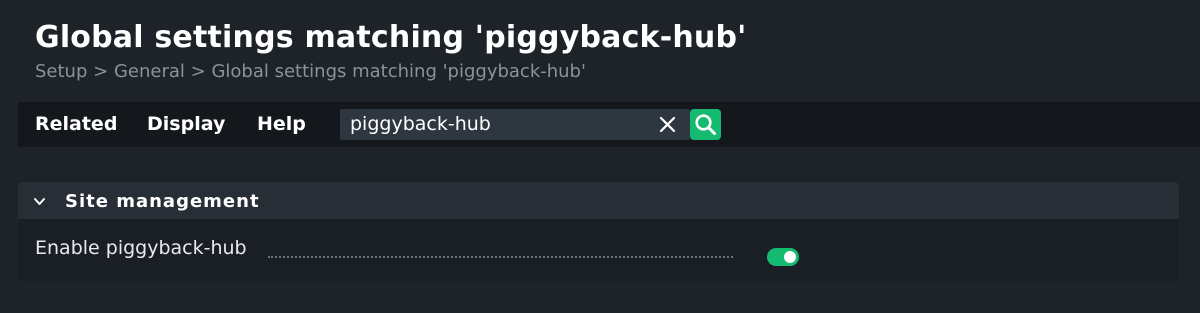 This screenshot has height=313, width=1200. I want to click on search-button, so click(705, 124).